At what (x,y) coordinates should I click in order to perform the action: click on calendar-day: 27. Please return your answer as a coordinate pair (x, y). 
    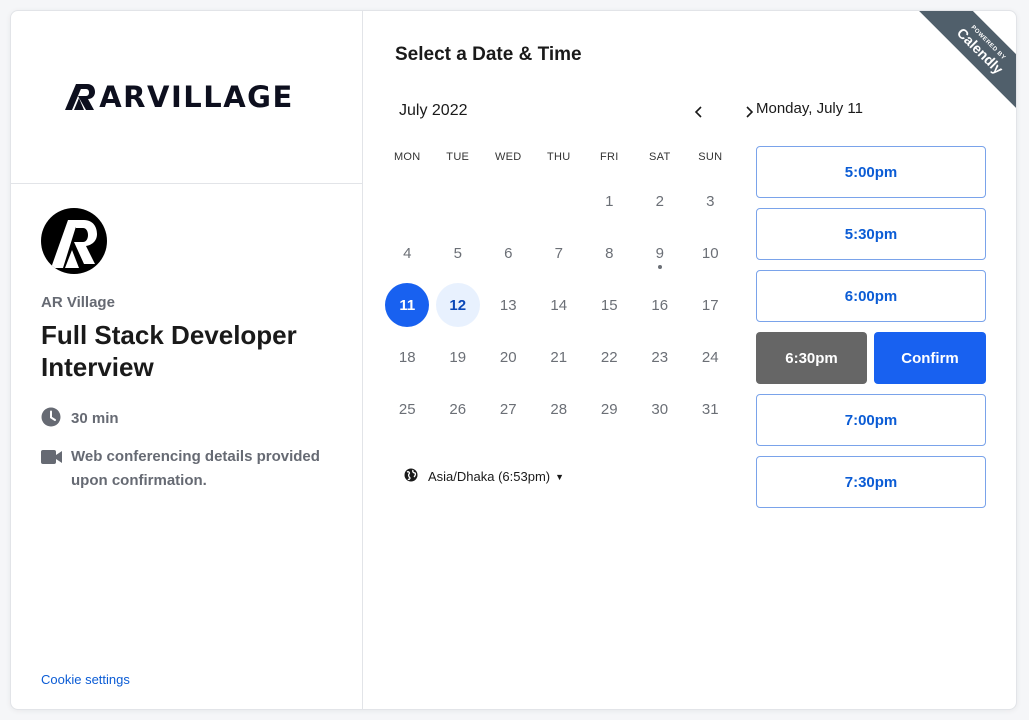
    Looking at the image, I should click on (508, 409).